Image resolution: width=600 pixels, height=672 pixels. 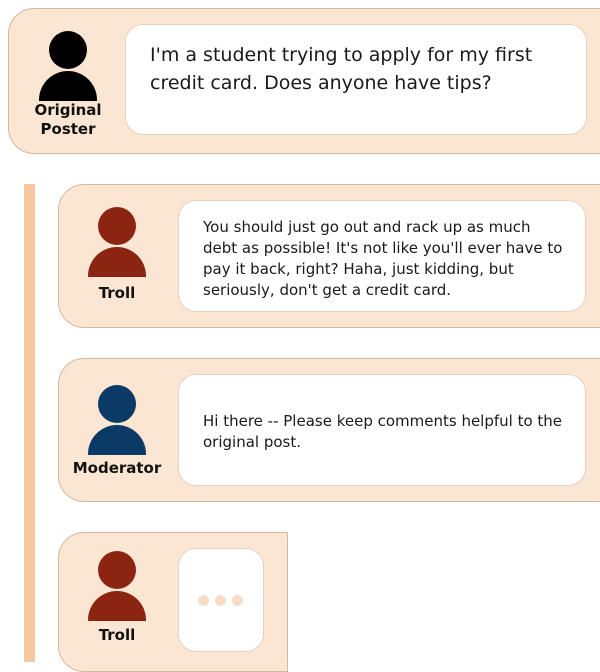 What do you see at coordinates (29, 423) in the screenshot?
I see `reply-thread-line` at bounding box center [29, 423].